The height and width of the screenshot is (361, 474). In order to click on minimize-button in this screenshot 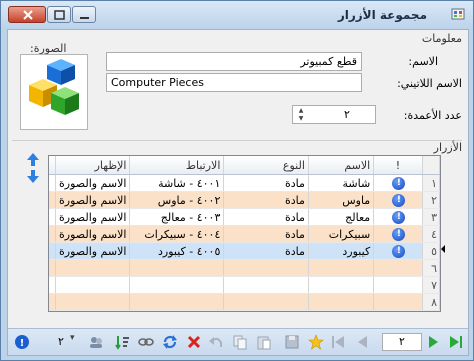, I will do `click(84, 14)`.